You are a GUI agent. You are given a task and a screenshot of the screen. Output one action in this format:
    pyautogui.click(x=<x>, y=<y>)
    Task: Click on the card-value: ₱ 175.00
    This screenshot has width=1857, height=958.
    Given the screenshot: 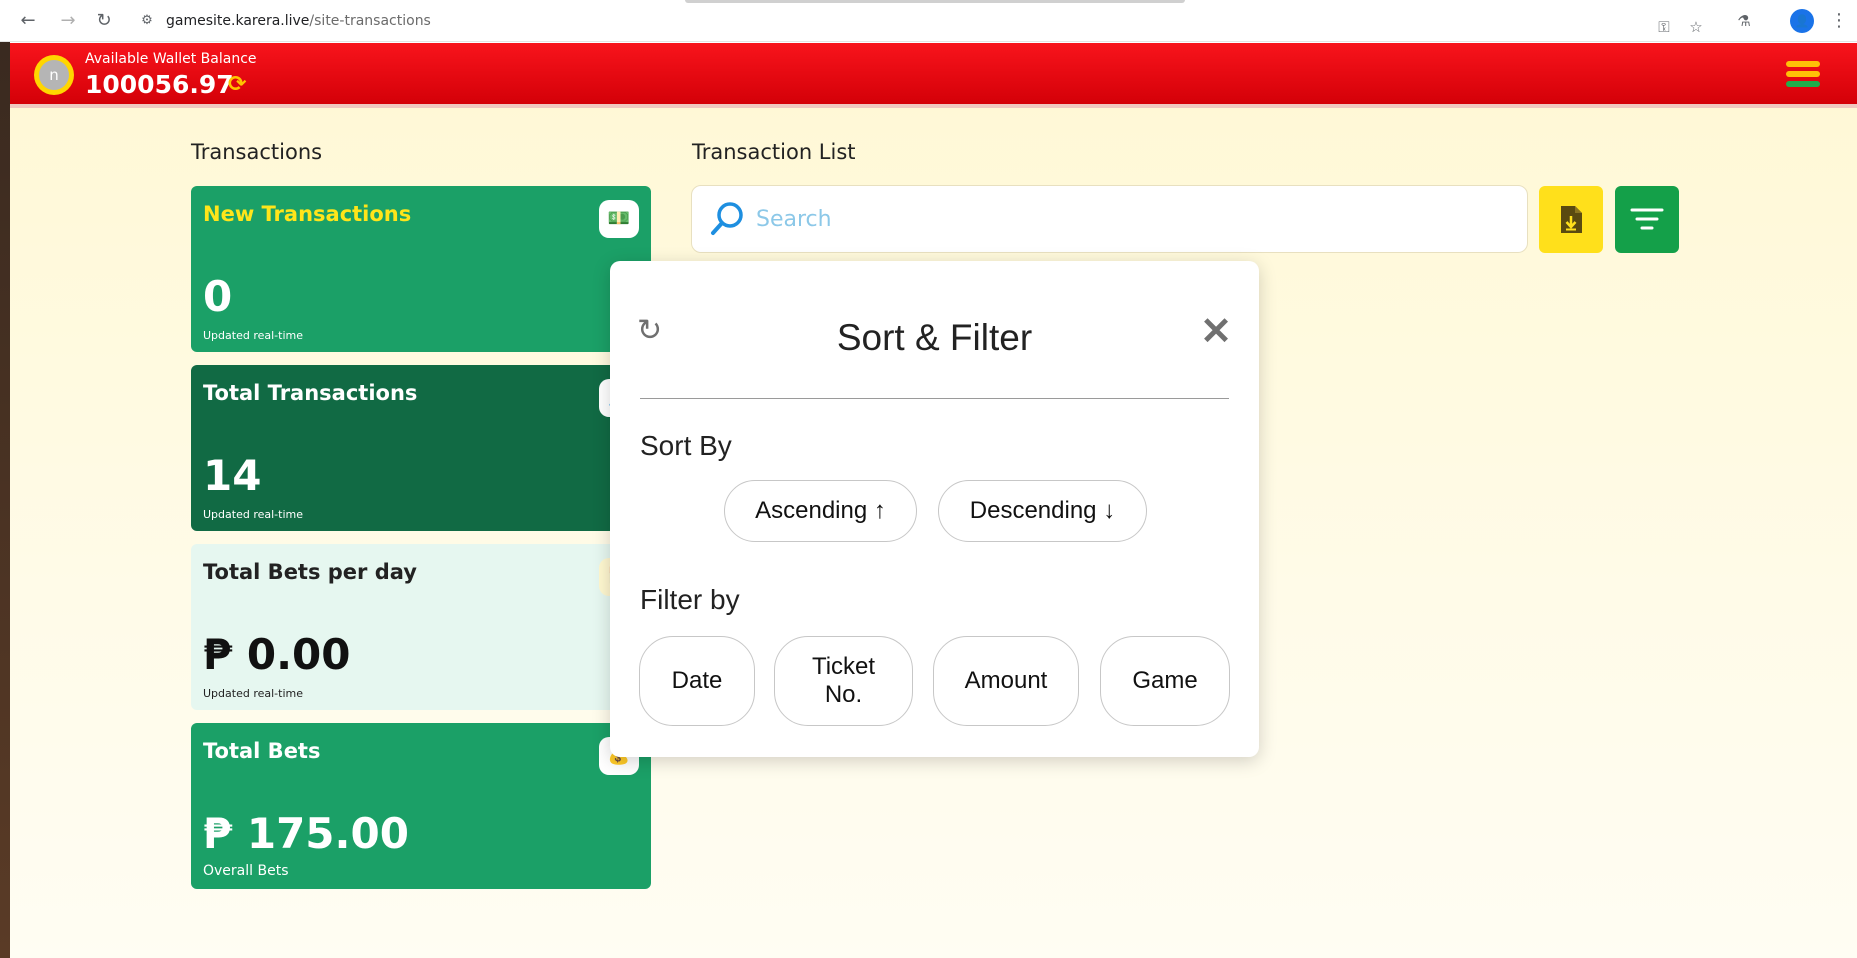 What is the action you would take?
    pyautogui.click(x=306, y=833)
    